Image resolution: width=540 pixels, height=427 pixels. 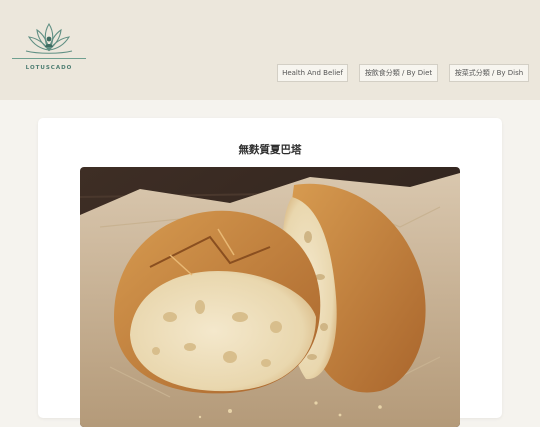 I want to click on nav-by-diet: 按飲食分類 / By Diet, so click(x=398, y=73).